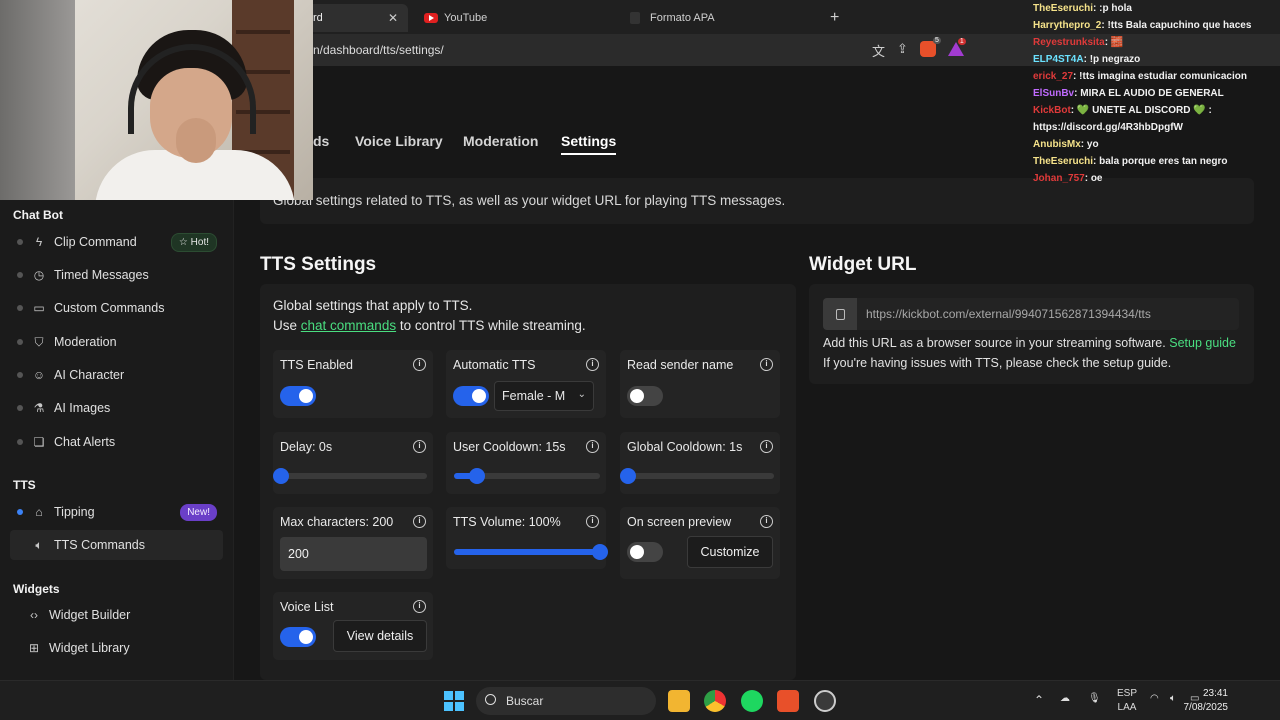 The height and width of the screenshot is (720, 1280). What do you see at coordinates (1156, 59) in the screenshot?
I see `chat-message: ELP4ST4A: !p negrazo` at bounding box center [1156, 59].